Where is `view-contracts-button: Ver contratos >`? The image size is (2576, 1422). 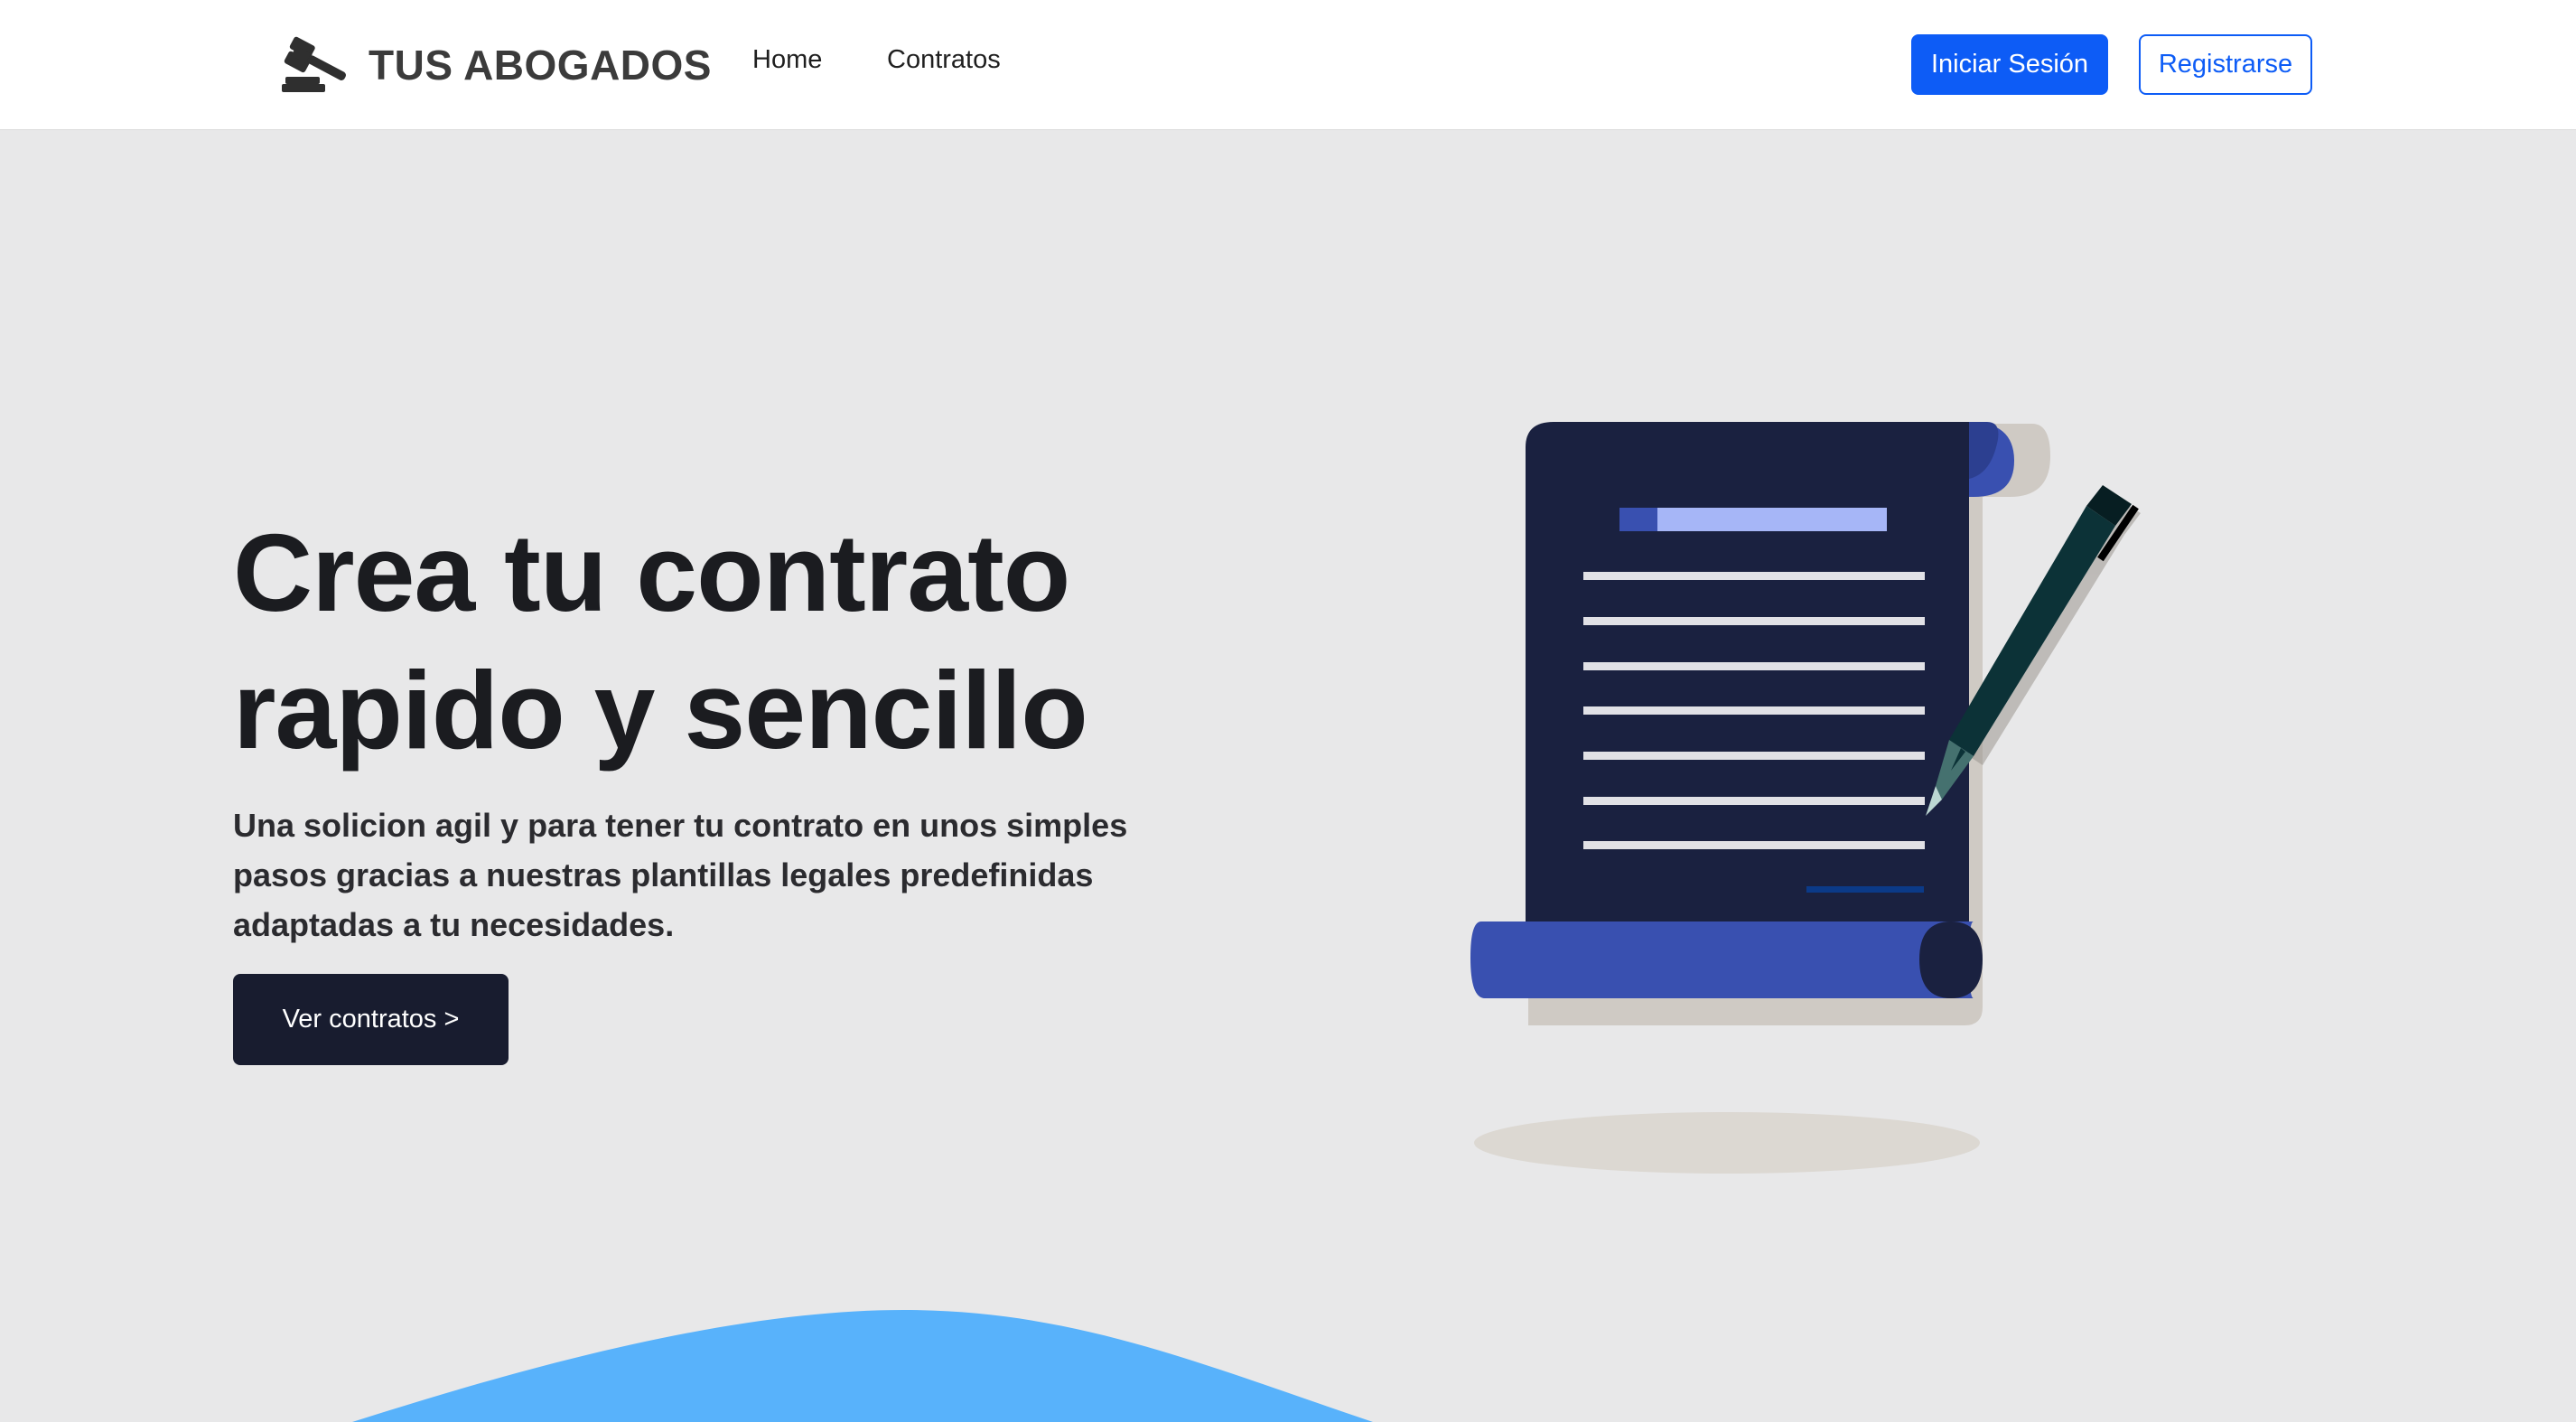 view-contracts-button: Ver contratos > is located at coordinates (371, 1019).